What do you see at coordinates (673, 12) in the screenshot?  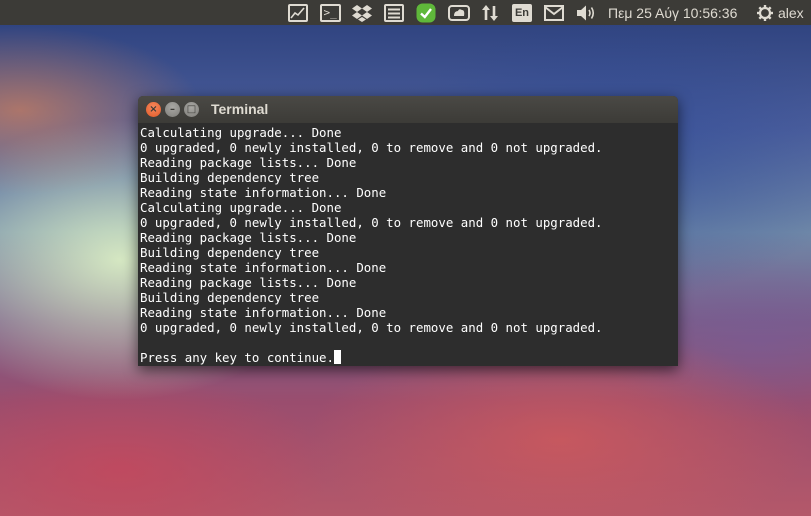 I see `clock-text: Πεμ 25 Αύγ 10:56:36` at bounding box center [673, 12].